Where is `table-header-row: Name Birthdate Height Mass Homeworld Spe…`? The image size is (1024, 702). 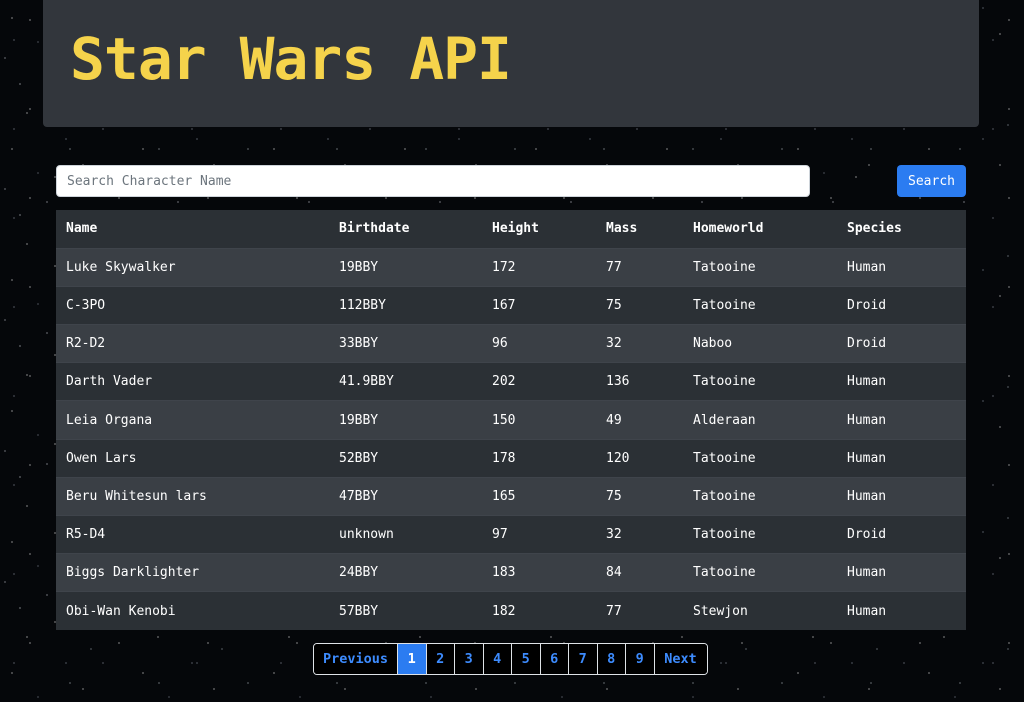
table-header-row: Name Birthdate Height Mass Homeworld Spe… is located at coordinates (511, 229).